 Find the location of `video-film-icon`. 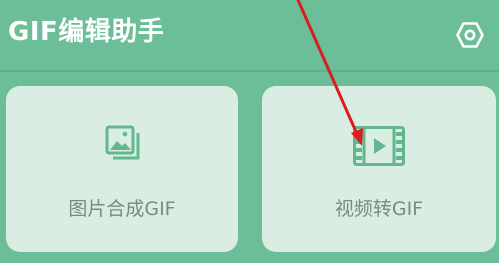

video-film-icon is located at coordinates (379, 146).